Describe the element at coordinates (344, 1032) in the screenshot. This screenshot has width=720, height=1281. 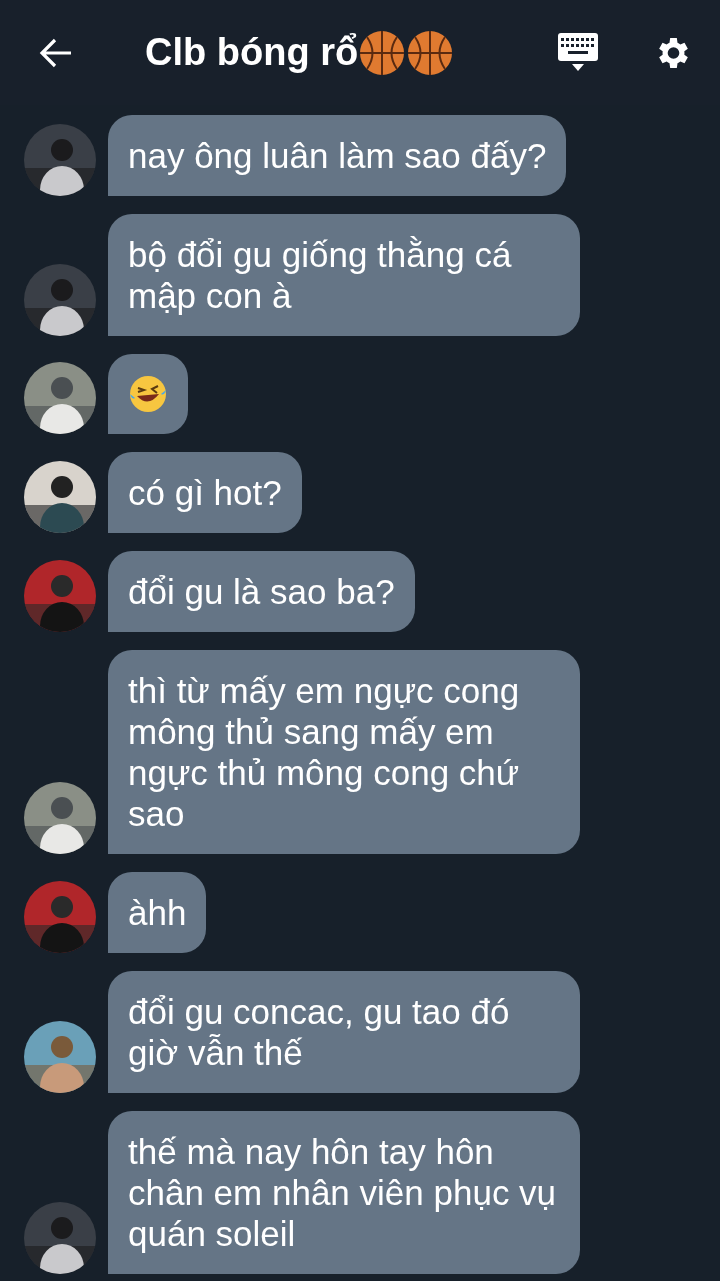
I see `message-bubble: đổi gu concac, gu tao đó giờ vẫn thế` at that location.